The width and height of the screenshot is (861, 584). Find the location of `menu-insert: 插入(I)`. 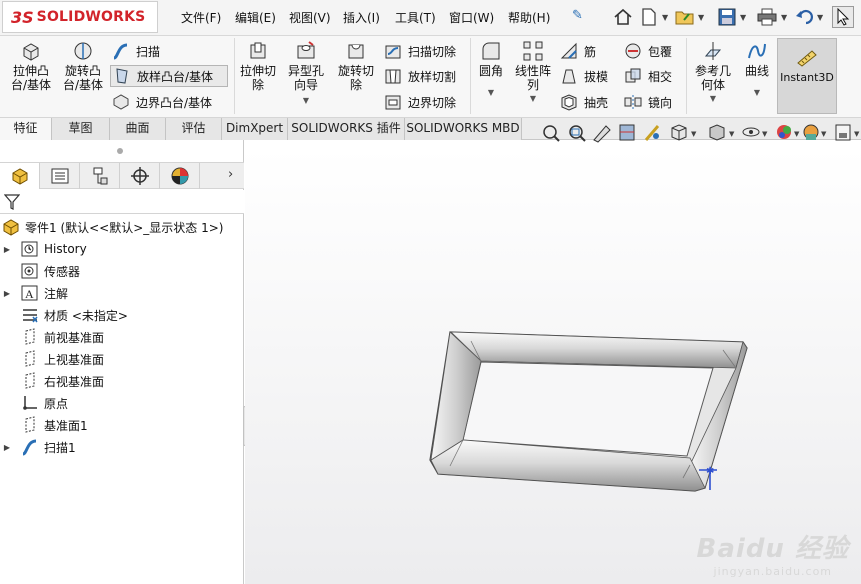

menu-insert: 插入(I) is located at coordinates (361, 17).